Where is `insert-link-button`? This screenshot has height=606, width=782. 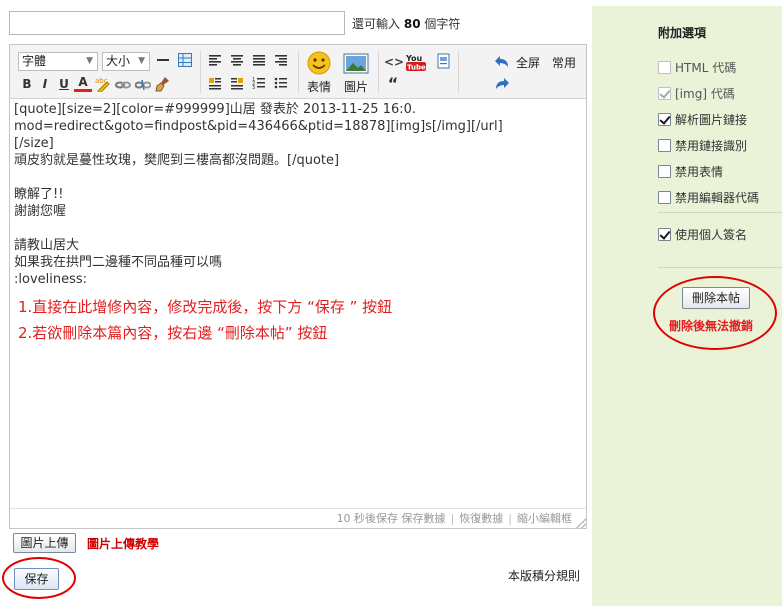 insert-link-button is located at coordinates (123, 84).